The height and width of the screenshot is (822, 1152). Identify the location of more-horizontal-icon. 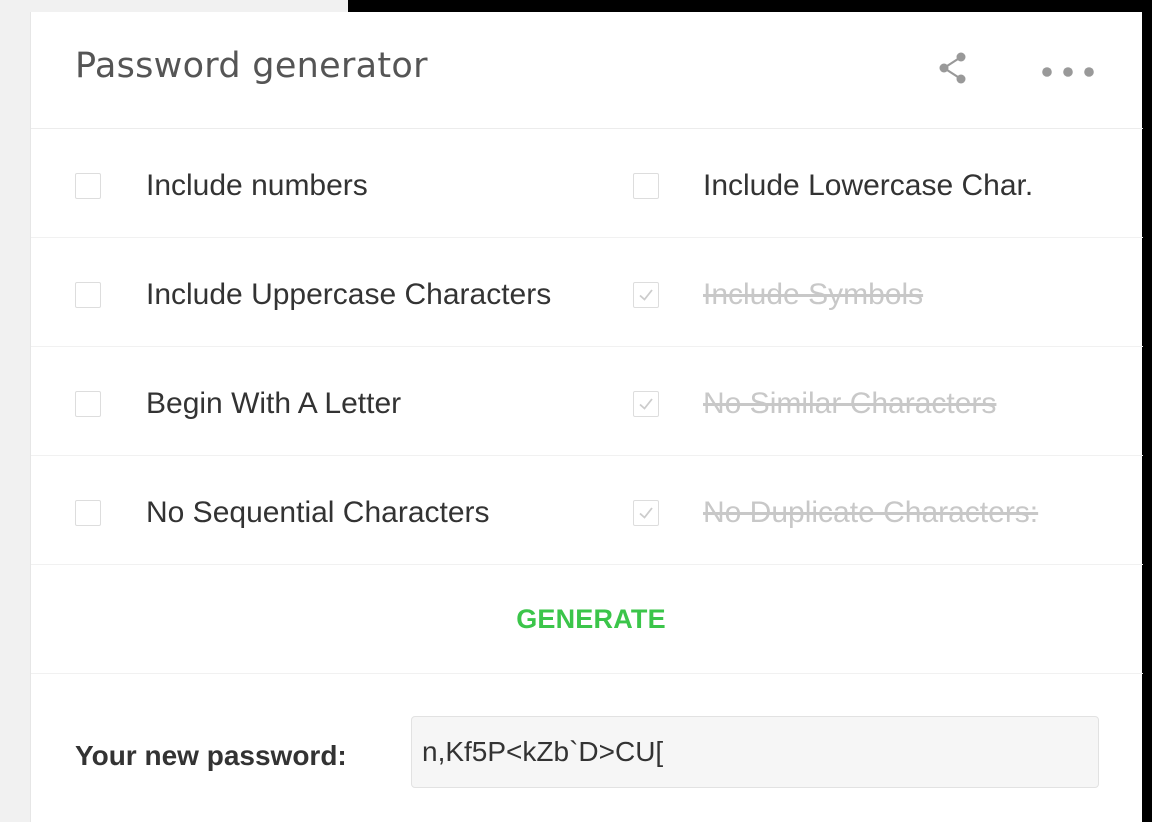
(1068, 72).